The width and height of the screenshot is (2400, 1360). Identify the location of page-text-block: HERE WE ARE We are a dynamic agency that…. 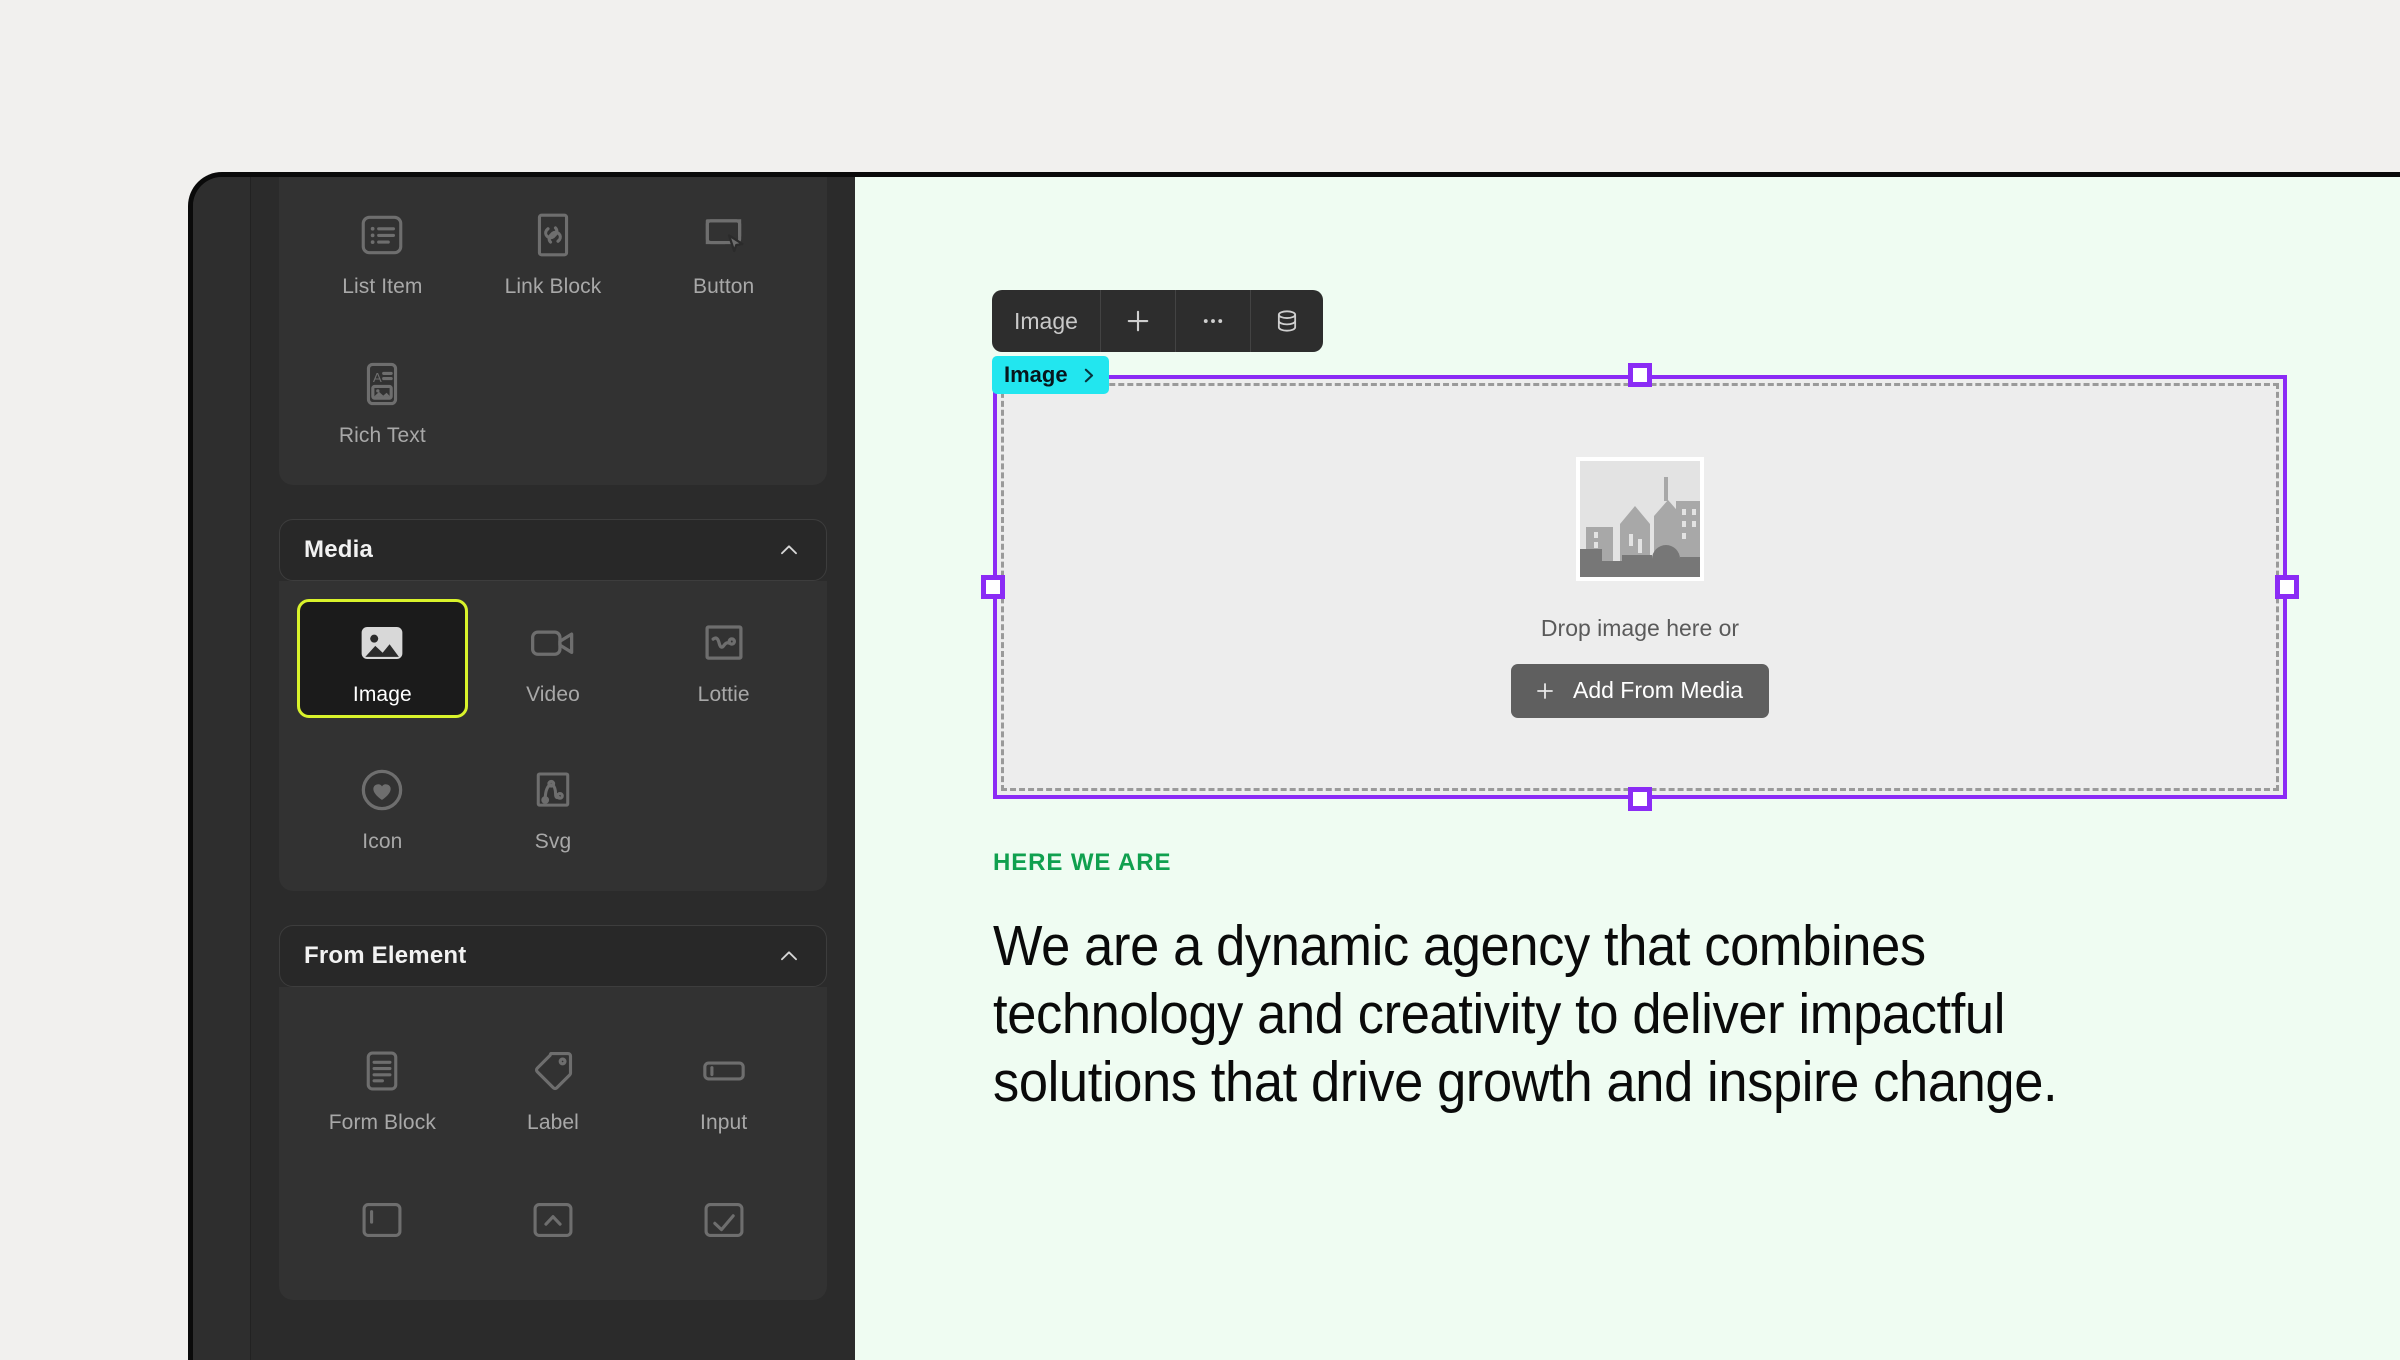
(1643, 982).